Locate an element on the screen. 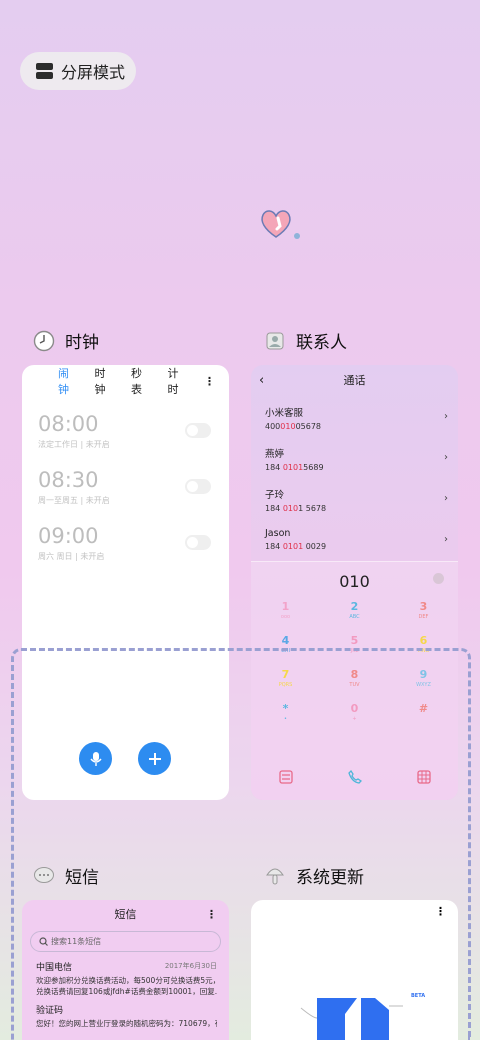 This screenshot has width=480, height=1040. dial-key: 5 JKL is located at coordinates (354, 645).